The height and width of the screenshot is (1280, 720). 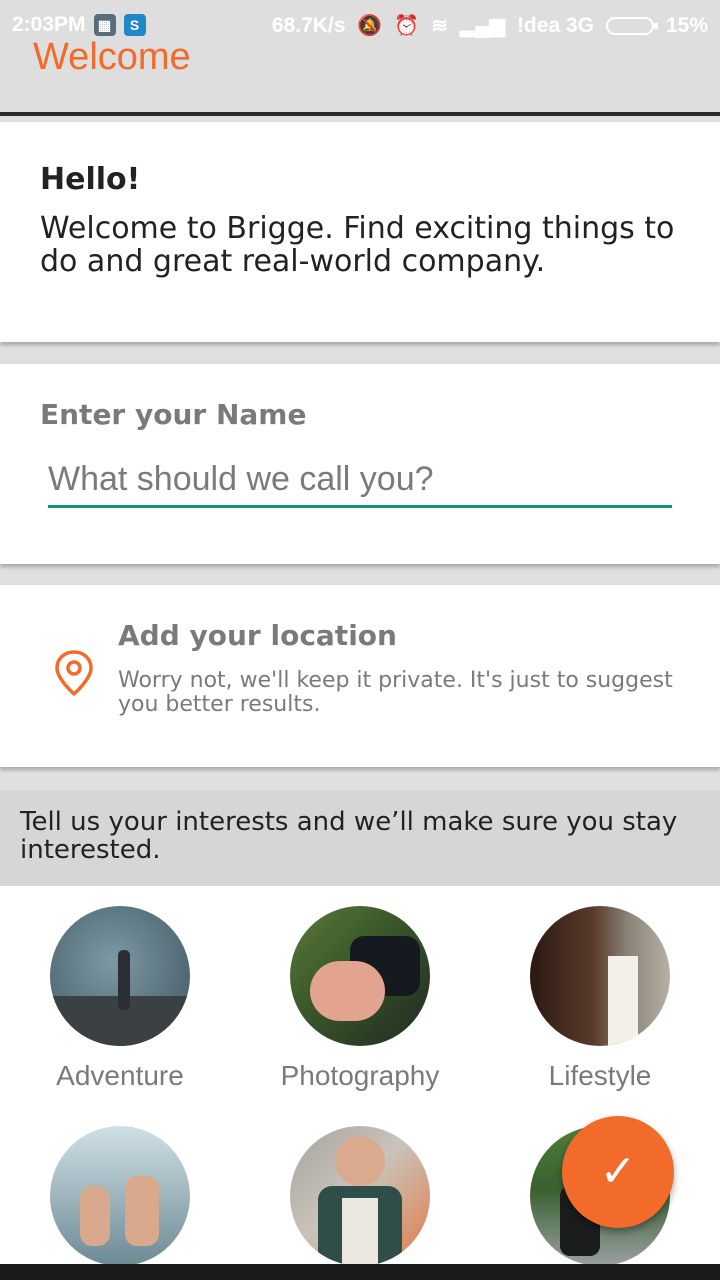 I want to click on interest-label: Adventure, so click(x=120, y=1075).